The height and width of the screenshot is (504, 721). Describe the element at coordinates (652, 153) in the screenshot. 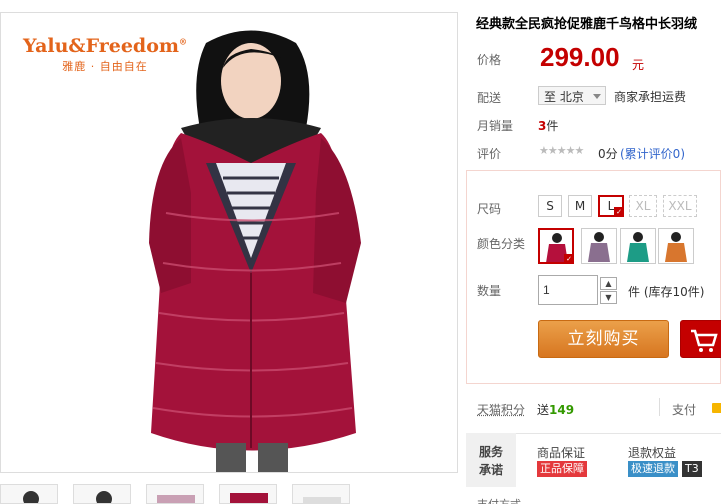

I see `review-count-link: (累计评价0)` at that location.